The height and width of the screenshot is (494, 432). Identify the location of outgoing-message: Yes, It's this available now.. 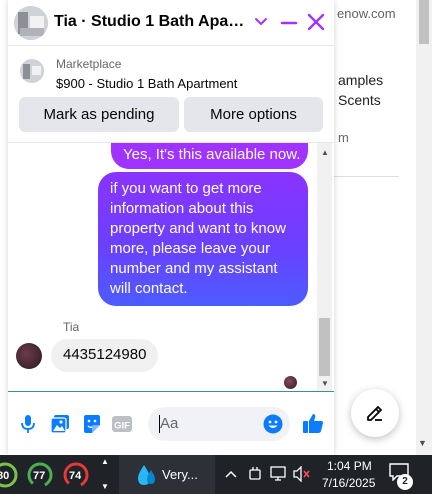
(209, 156).